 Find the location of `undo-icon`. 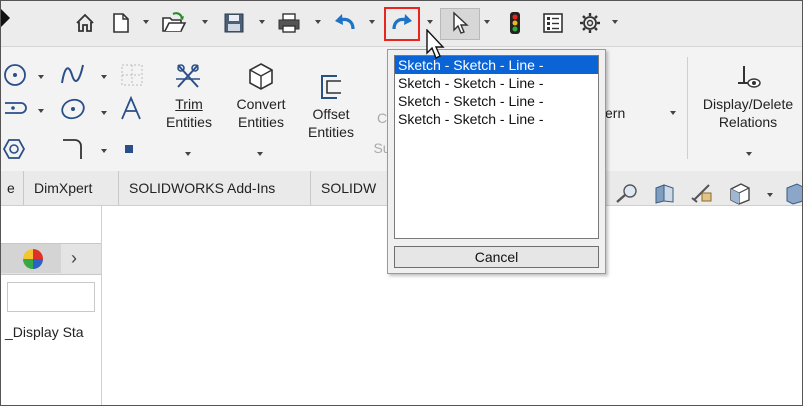

undo-icon is located at coordinates (345, 23).